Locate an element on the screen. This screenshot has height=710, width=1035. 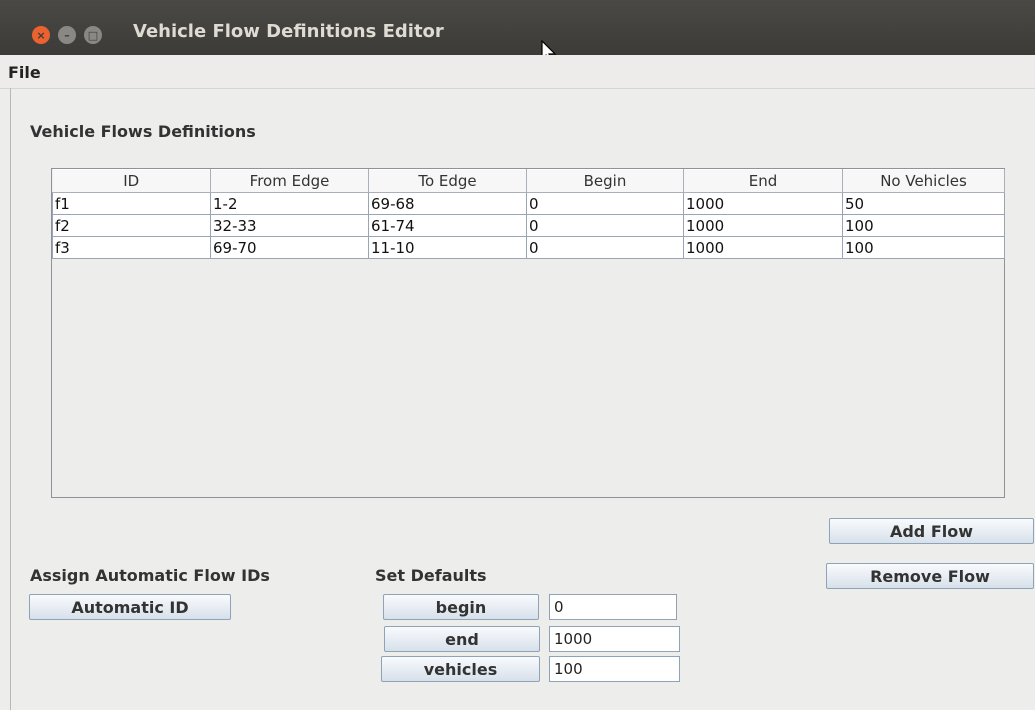
title-bar: × – □ Vehicle Flow Definitions Editor is located at coordinates (517, 31).